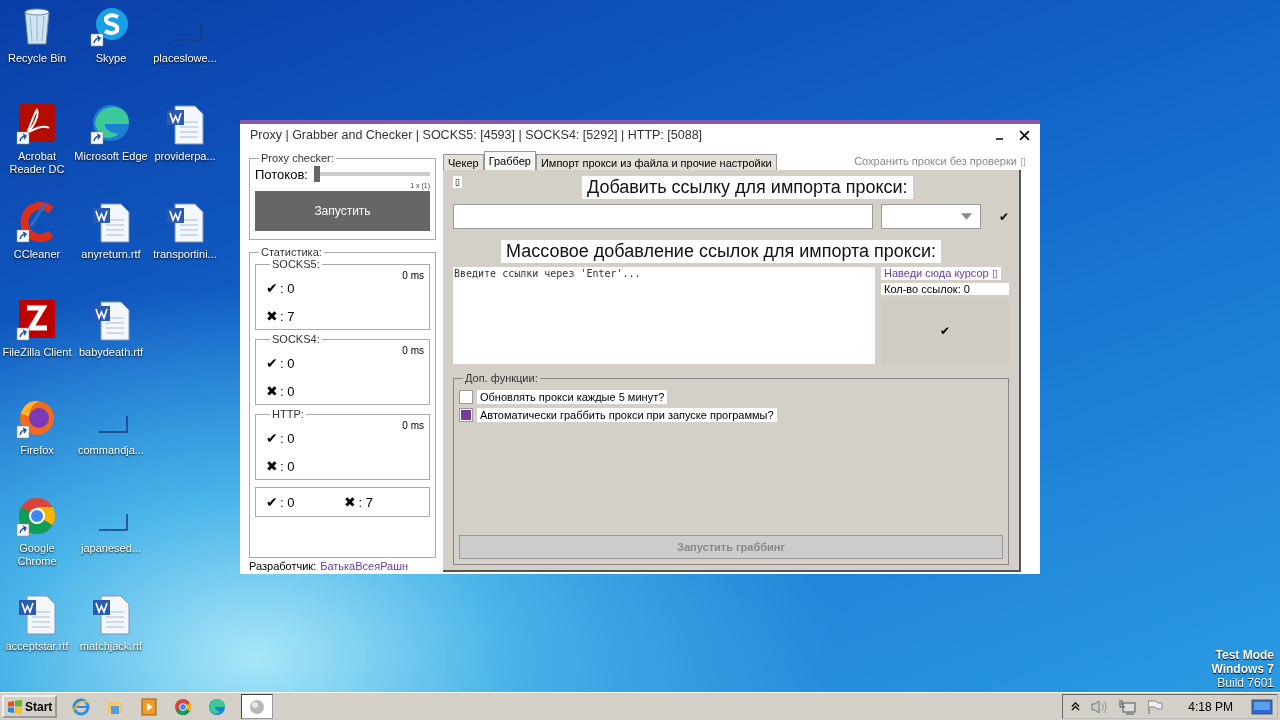  I want to click on icon-label: matchjack.rtf, so click(111, 646).